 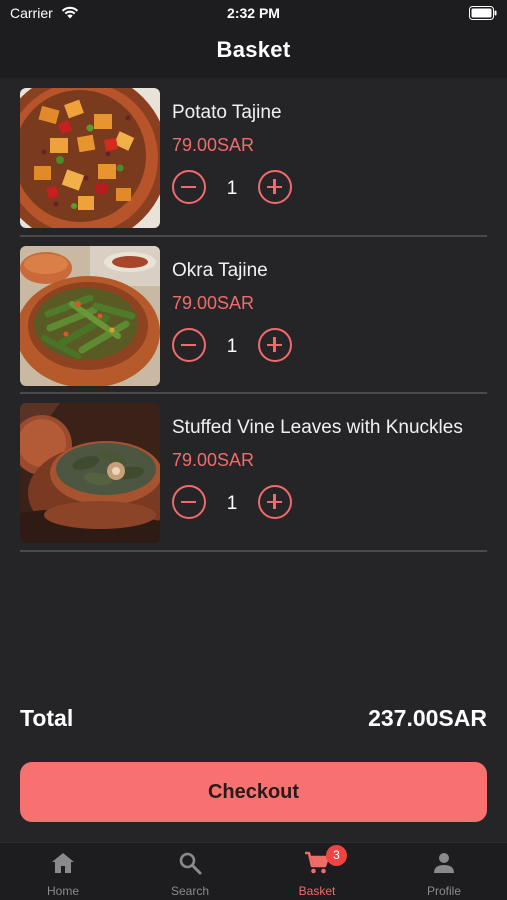 I want to click on checkout-label: Checkout, so click(x=253, y=791).